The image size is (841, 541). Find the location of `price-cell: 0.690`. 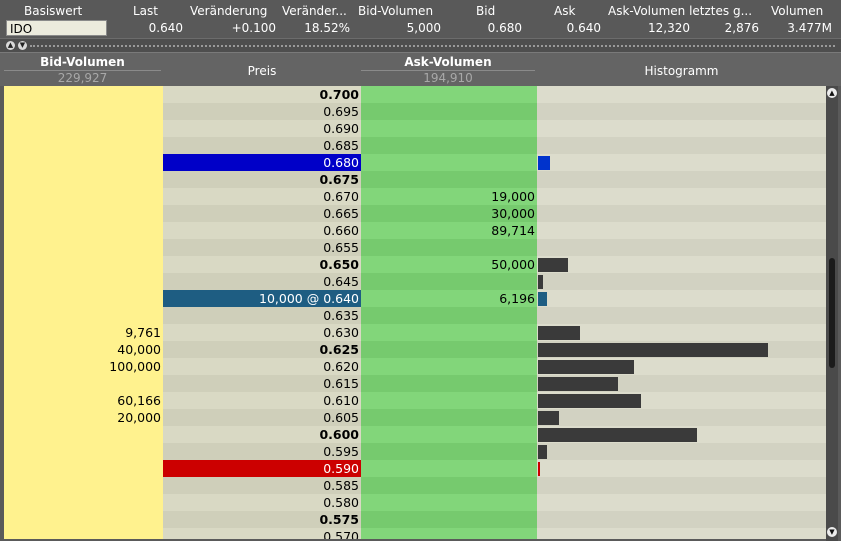

price-cell: 0.690 is located at coordinates (262, 128).